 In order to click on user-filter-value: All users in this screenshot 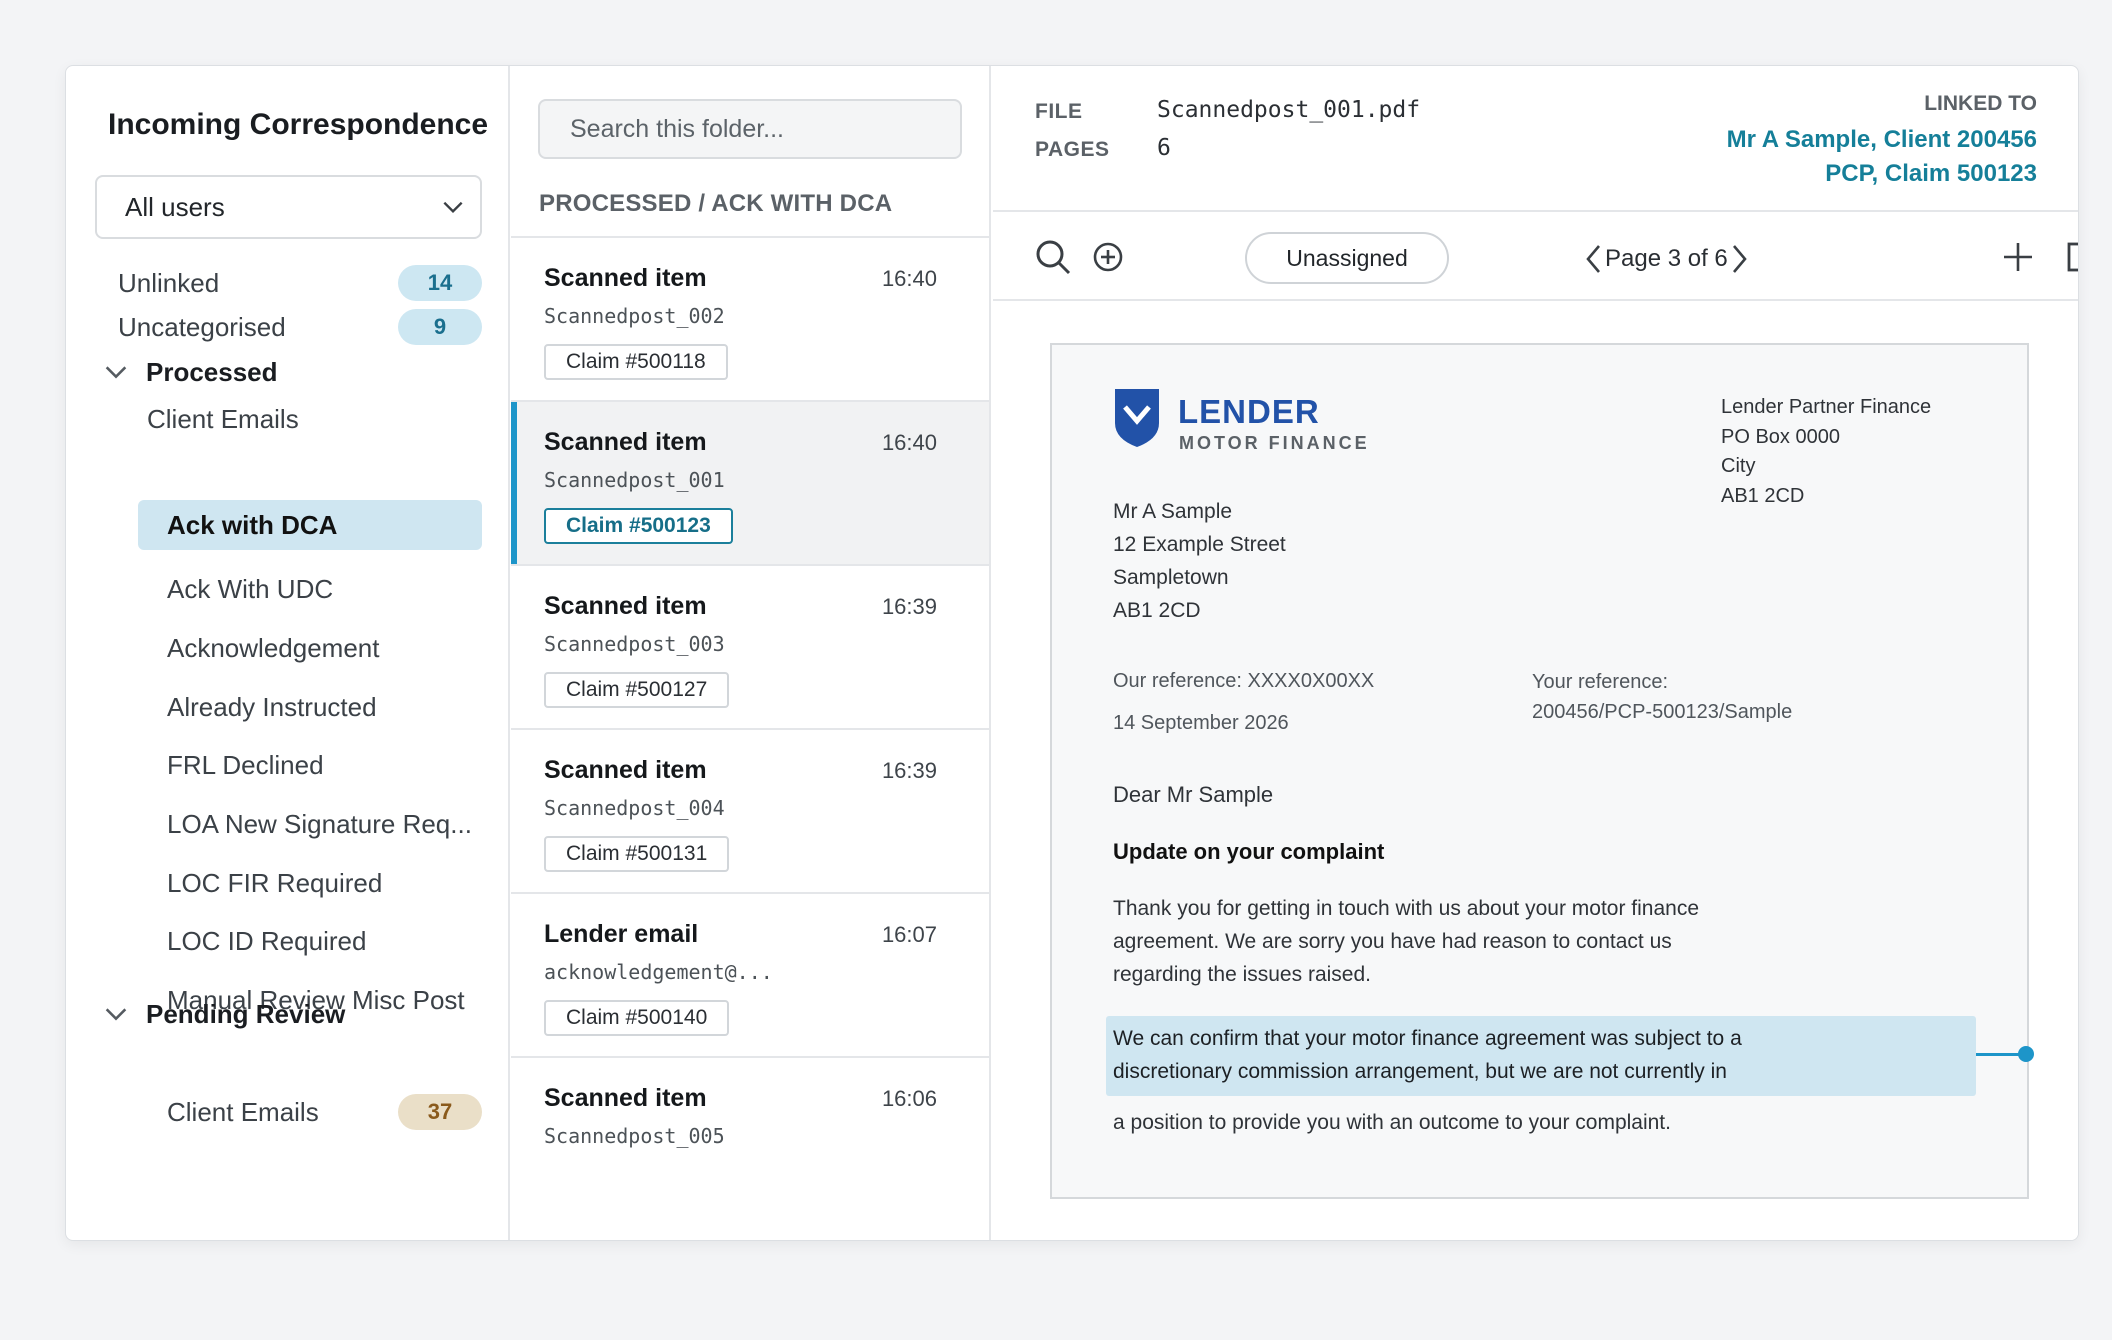, I will do `click(175, 206)`.